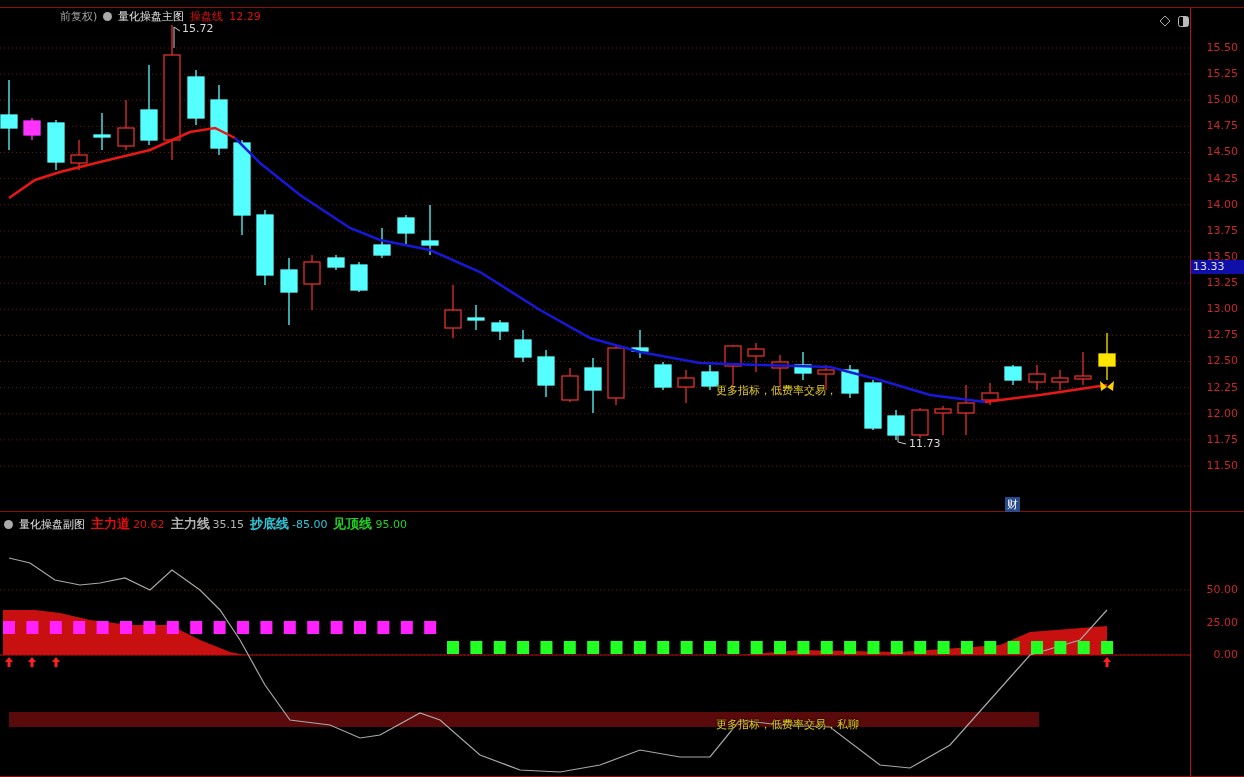  I want to click on axis-label: 13.50, so click(1222, 256).